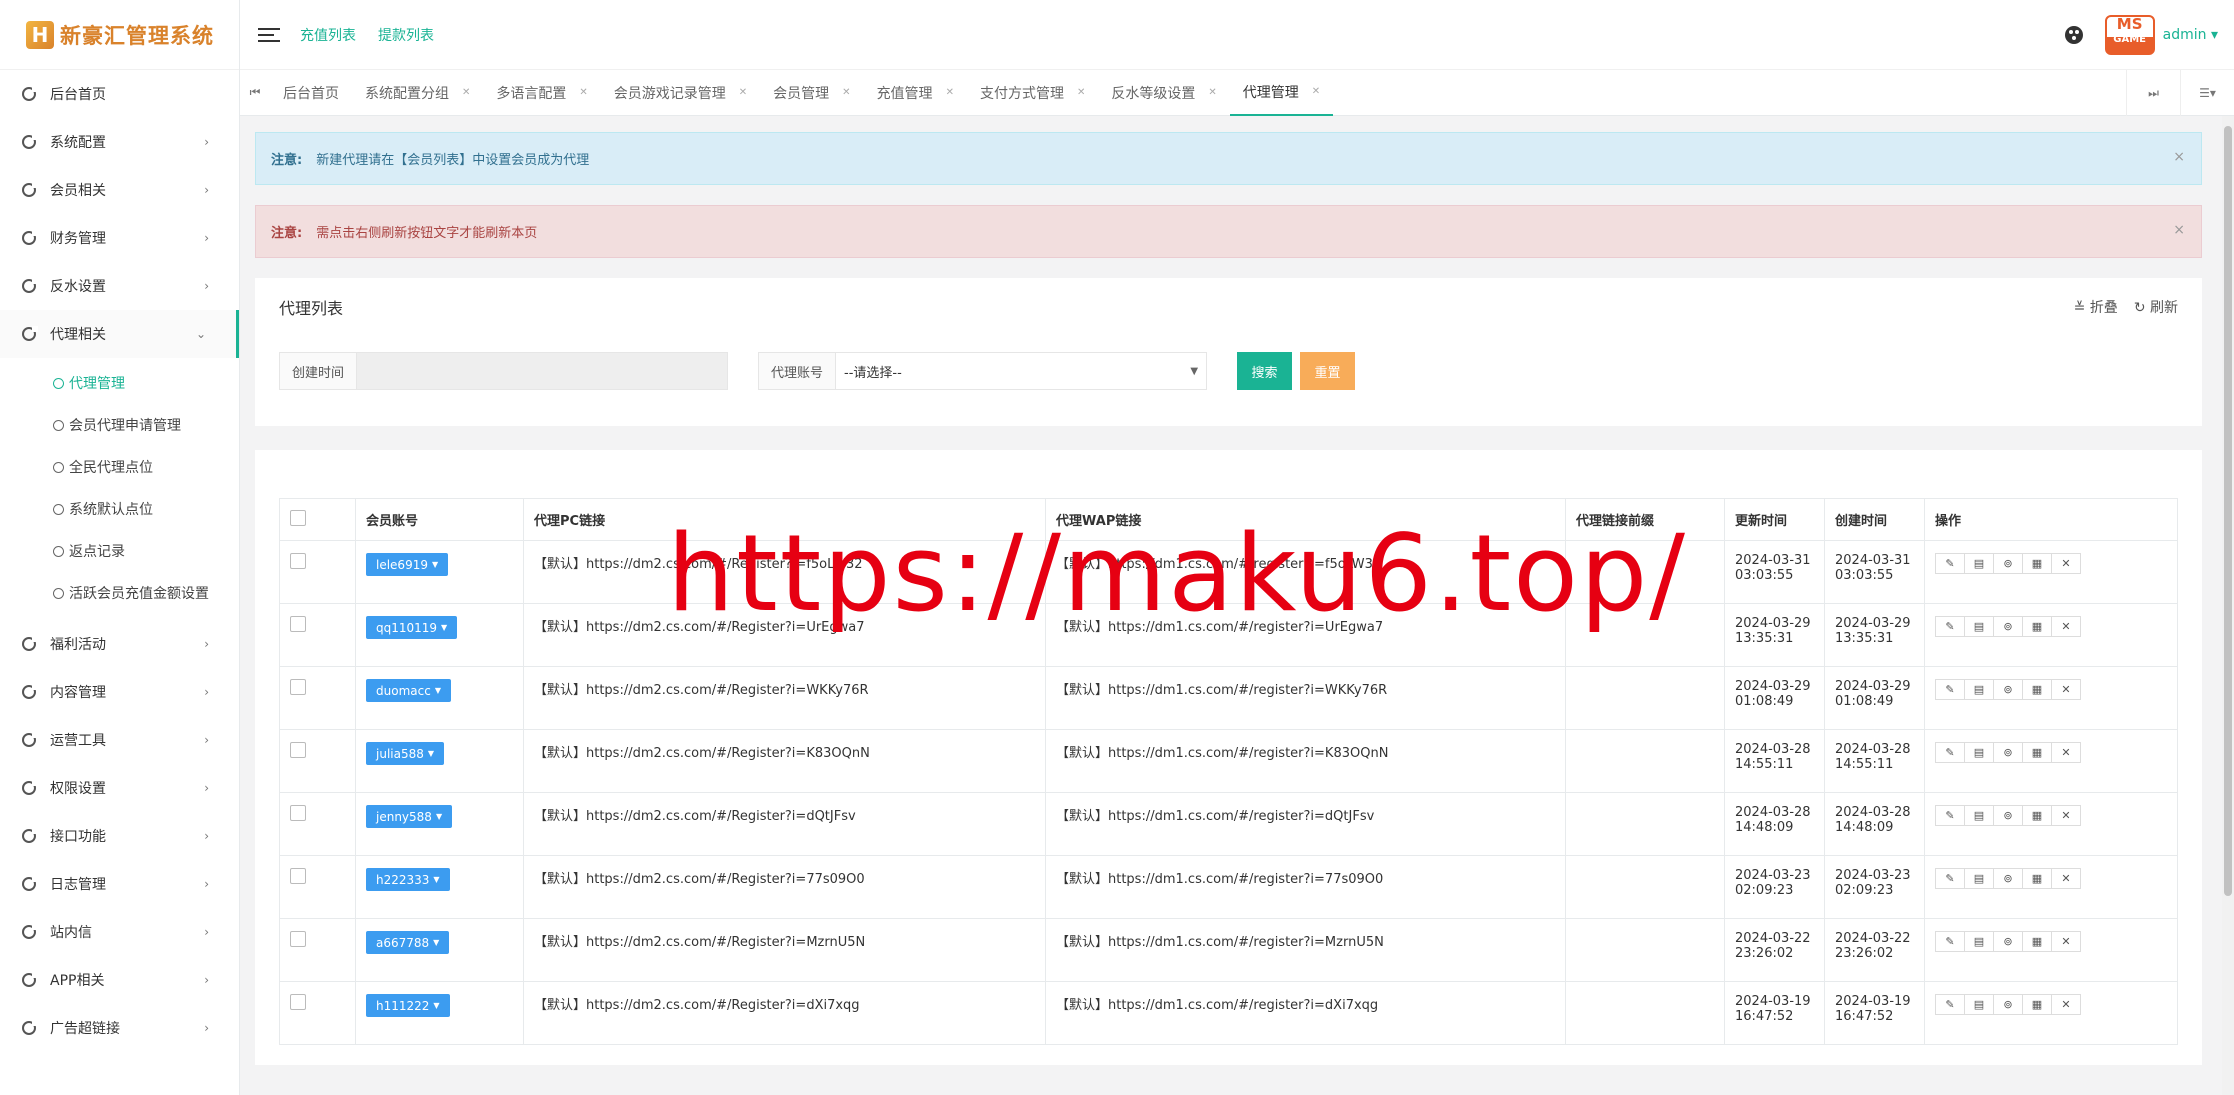 This screenshot has height=1095, width=2234. I want to click on tab: 多语言配置 ✕, so click(541, 93).